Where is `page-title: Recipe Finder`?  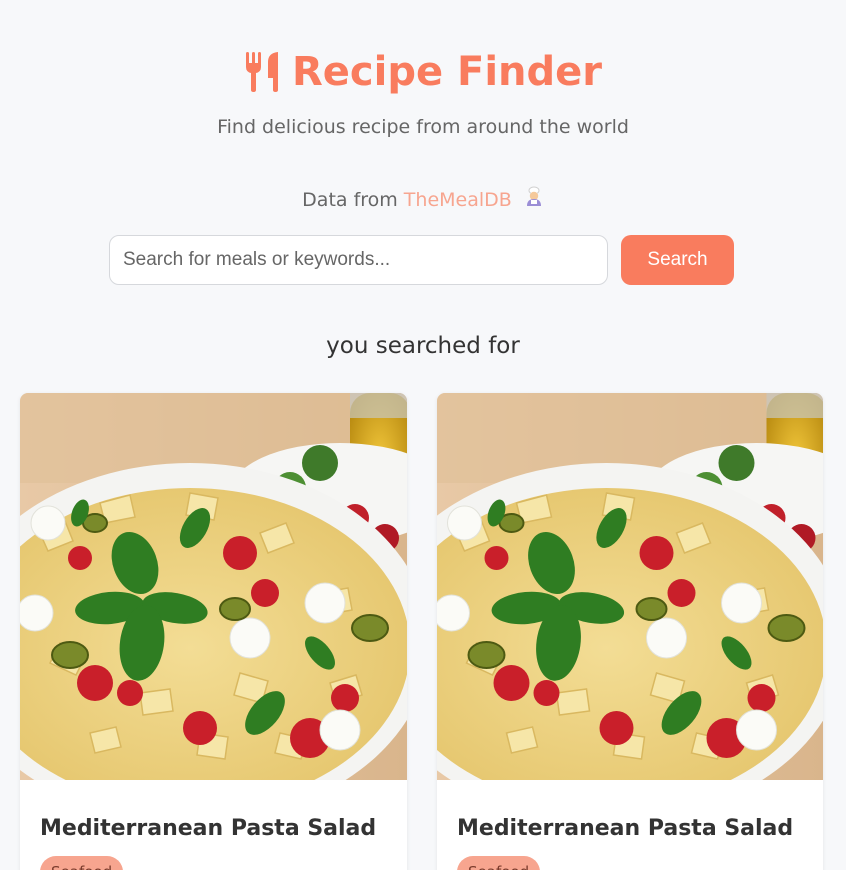
page-title: Recipe Finder is located at coordinates (423, 72).